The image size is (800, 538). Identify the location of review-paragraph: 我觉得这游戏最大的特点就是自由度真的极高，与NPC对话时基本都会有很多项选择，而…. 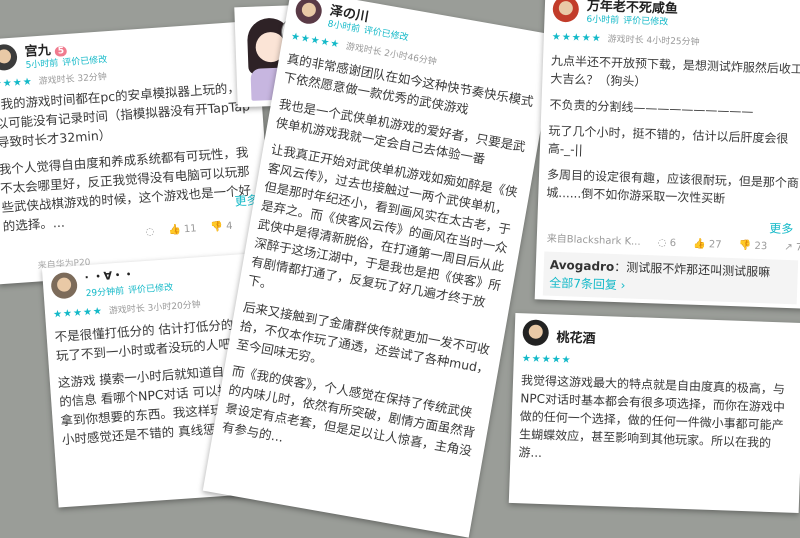
(652, 417).